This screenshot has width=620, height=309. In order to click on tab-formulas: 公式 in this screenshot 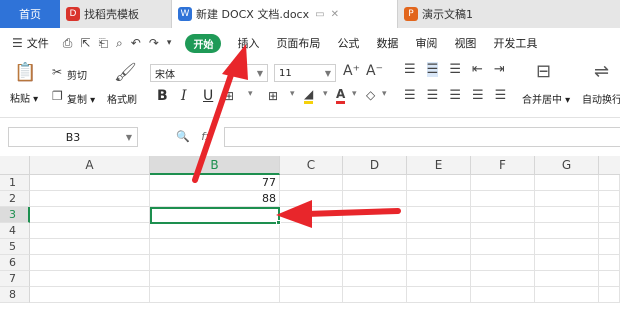, I will do `click(348, 43)`.